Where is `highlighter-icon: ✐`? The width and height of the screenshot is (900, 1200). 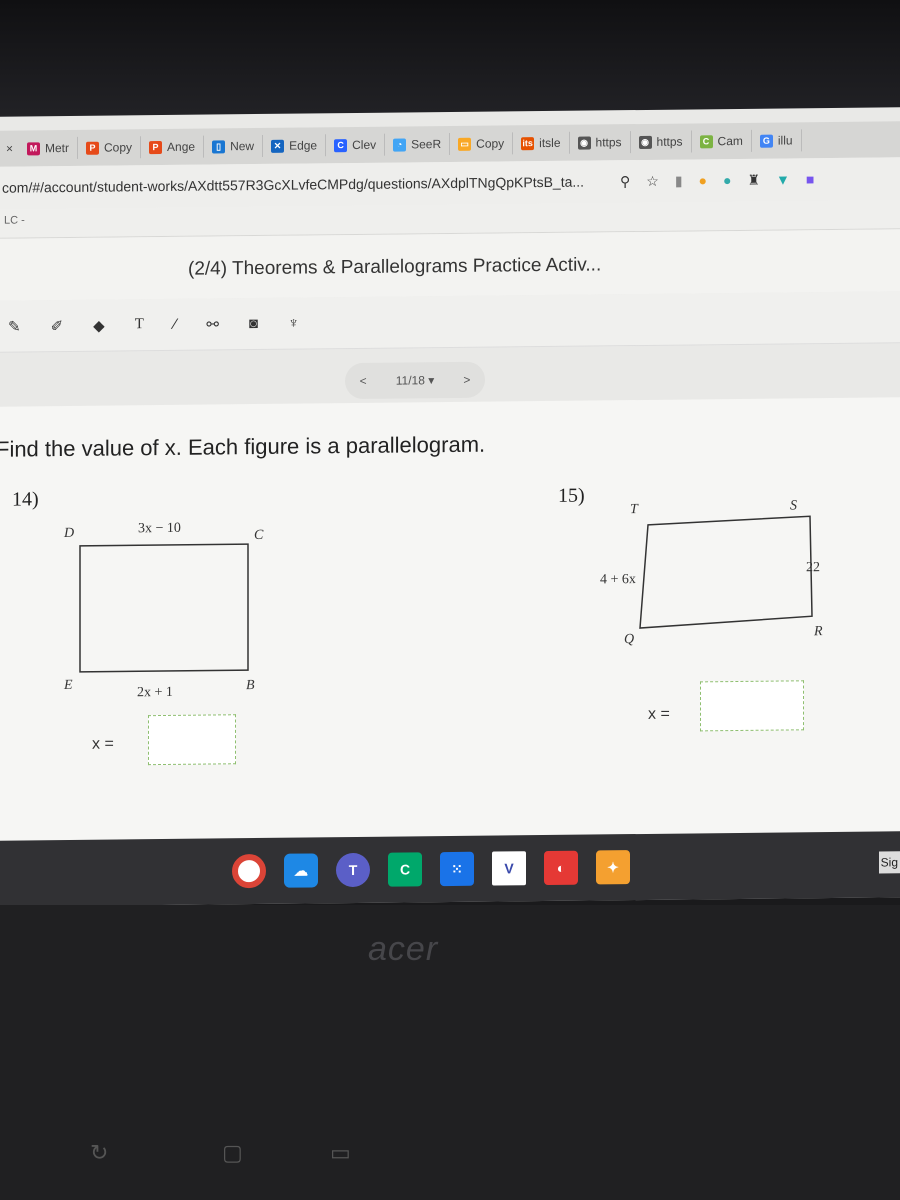 highlighter-icon: ✐ is located at coordinates (57, 326).